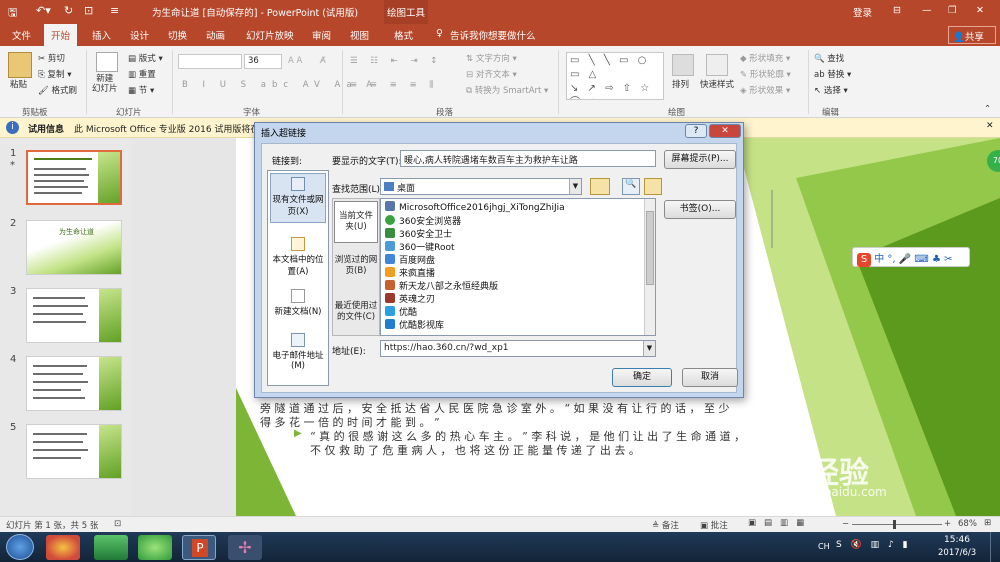 Image resolution: width=1000 pixels, height=562 pixels. Describe the element at coordinates (295, 61) in the screenshot. I see `grow-font-icon: A A` at that location.